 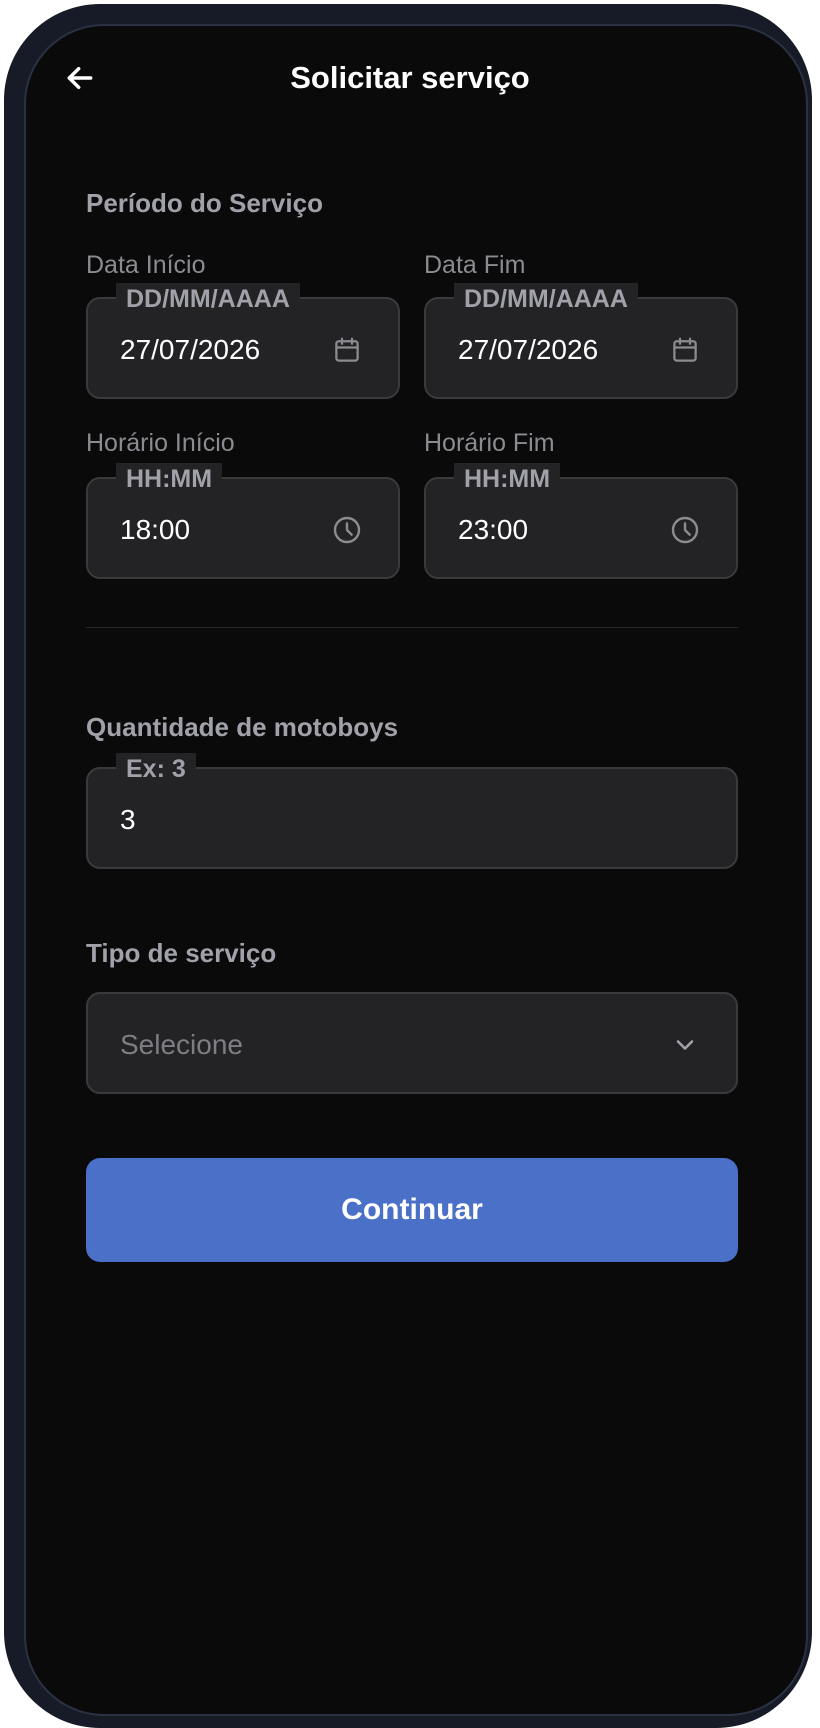 What do you see at coordinates (528, 349) in the screenshot?
I see `end-date-value: 27/07/2026` at bounding box center [528, 349].